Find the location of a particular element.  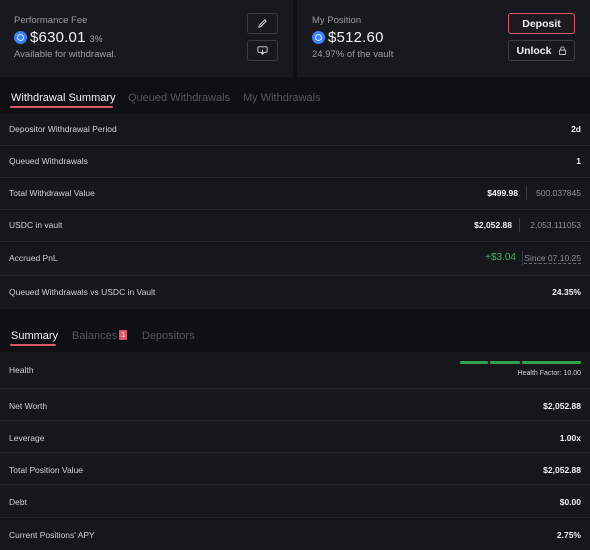

since-date: Since 07.10.25 is located at coordinates (552, 258).